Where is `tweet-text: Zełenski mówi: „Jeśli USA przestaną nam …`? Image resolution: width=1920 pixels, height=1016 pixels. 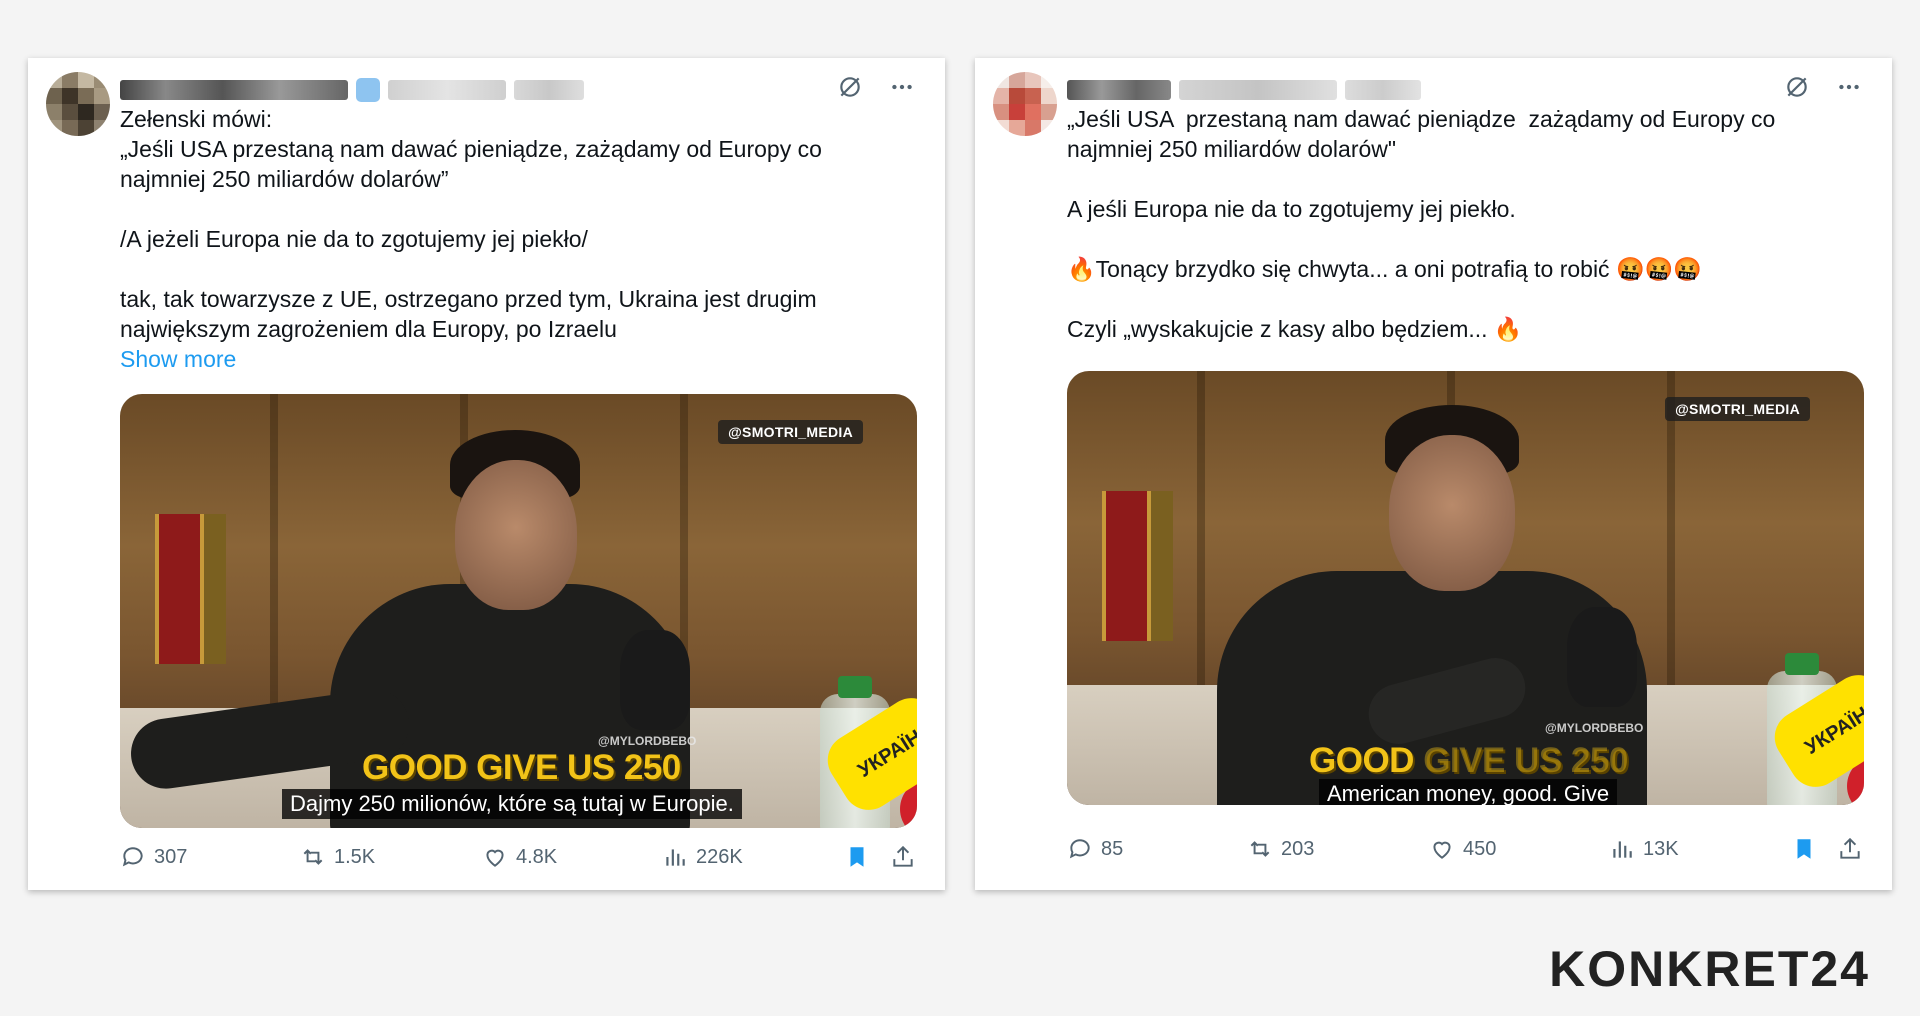
tweet-text: Zełenski mówi: „Jeśli USA przestaną nam … is located at coordinates (471, 239).